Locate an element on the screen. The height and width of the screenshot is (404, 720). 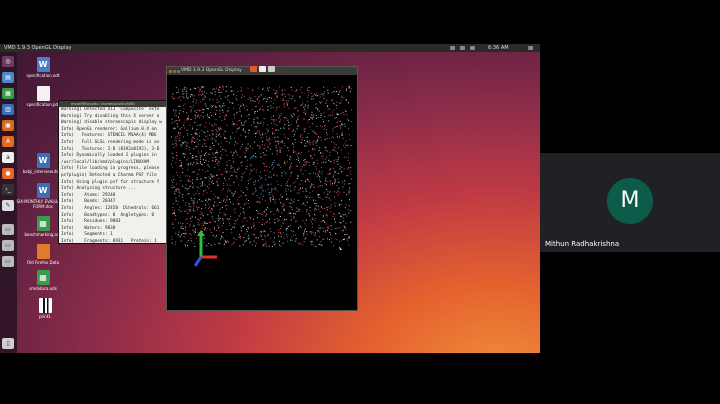
gear-icon is located at coordinates (530, 48).